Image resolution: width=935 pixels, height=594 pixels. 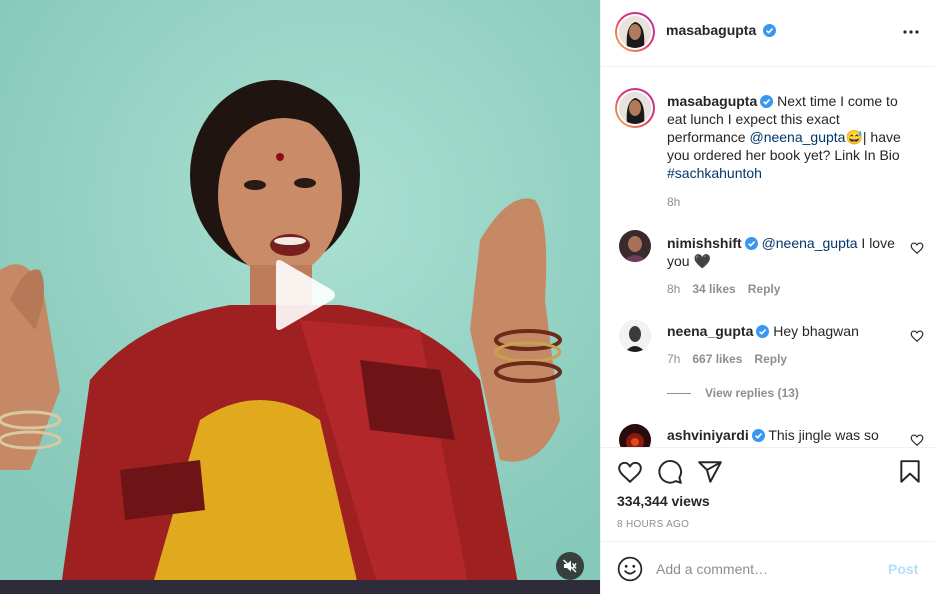 I want to click on comment-icon, so click(x=670, y=472).